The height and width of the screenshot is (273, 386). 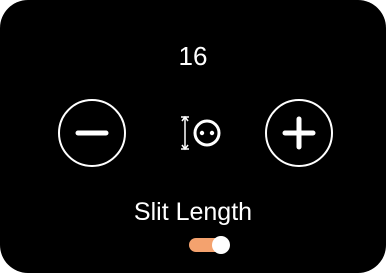 I want to click on toggle-knob, so click(x=221, y=245).